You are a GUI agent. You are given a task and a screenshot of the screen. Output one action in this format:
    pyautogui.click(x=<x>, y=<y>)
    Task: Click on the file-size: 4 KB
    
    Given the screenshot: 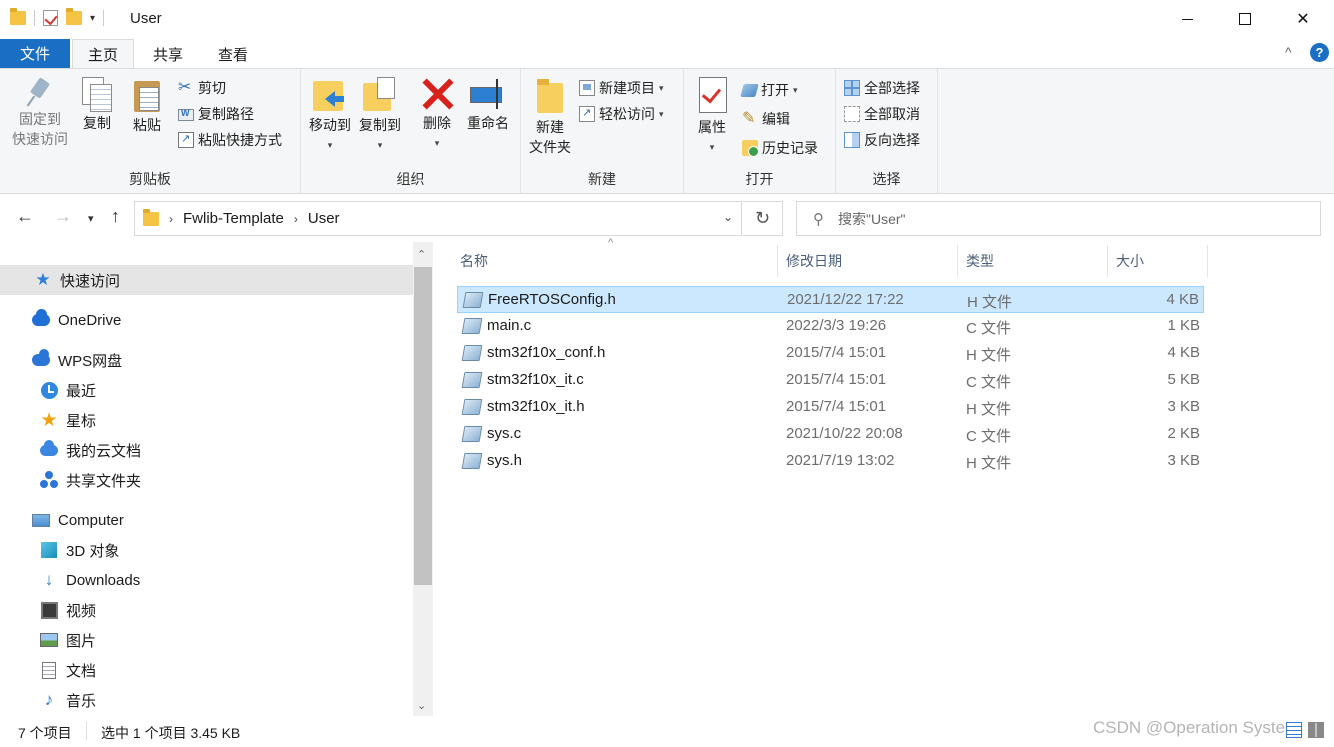 What is the action you would take?
    pyautogui.click(x=1182, y=299)
    